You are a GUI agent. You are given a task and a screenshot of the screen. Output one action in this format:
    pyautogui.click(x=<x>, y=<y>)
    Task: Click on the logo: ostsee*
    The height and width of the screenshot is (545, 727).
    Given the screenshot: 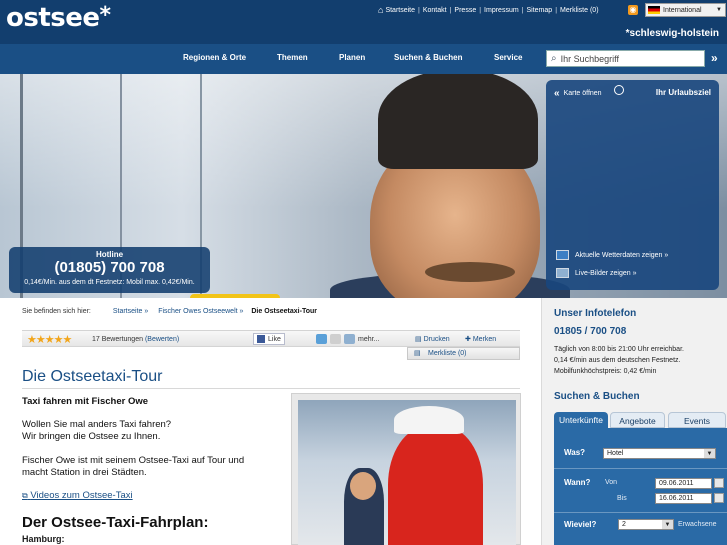 What is the action you would take?
    pyautogui.click(x=58, y=18)
    